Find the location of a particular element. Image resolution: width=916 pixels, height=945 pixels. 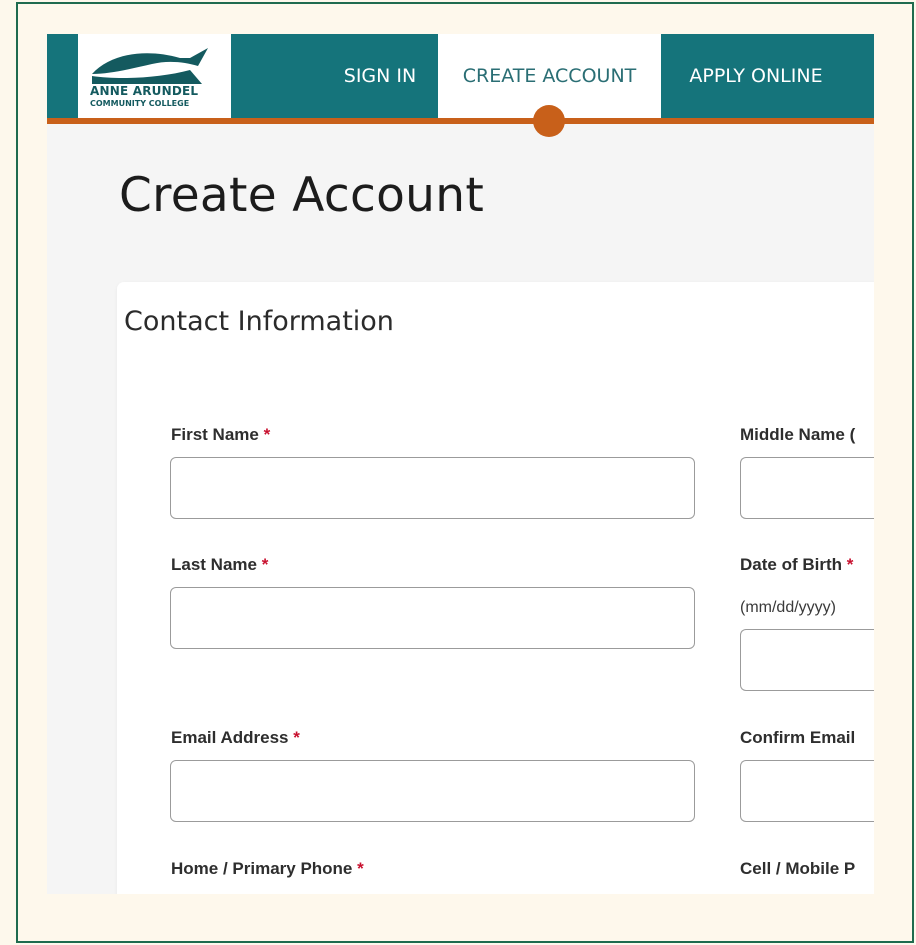

viewport-bottom-mask is located at coordinates (460, 917).